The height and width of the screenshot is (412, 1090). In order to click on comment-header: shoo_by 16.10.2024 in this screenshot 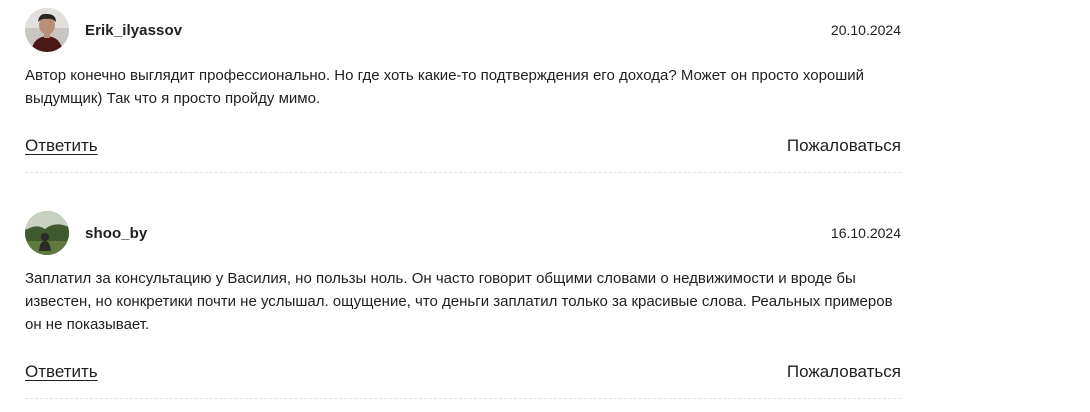, I will do `click(463, 233)`.